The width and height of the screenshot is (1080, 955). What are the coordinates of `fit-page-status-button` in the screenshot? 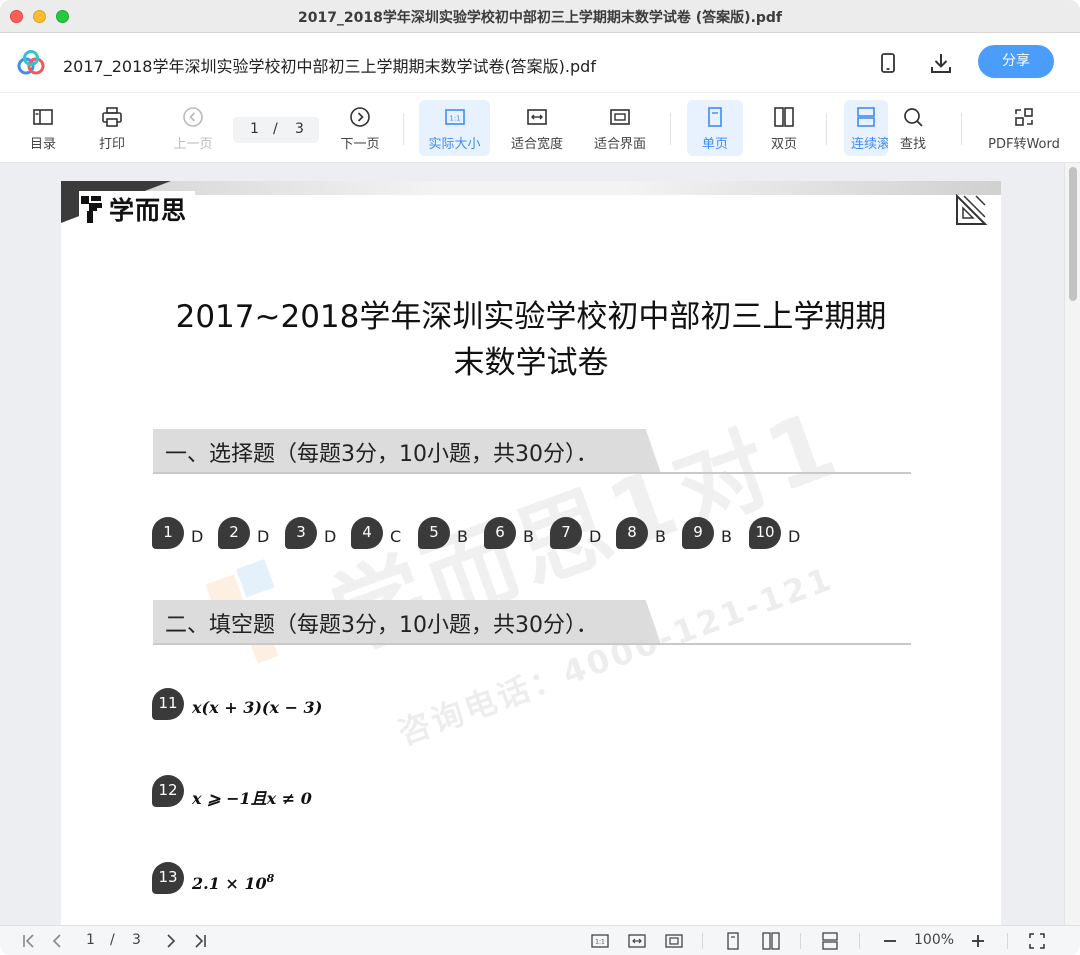 It's located at (674, 941).